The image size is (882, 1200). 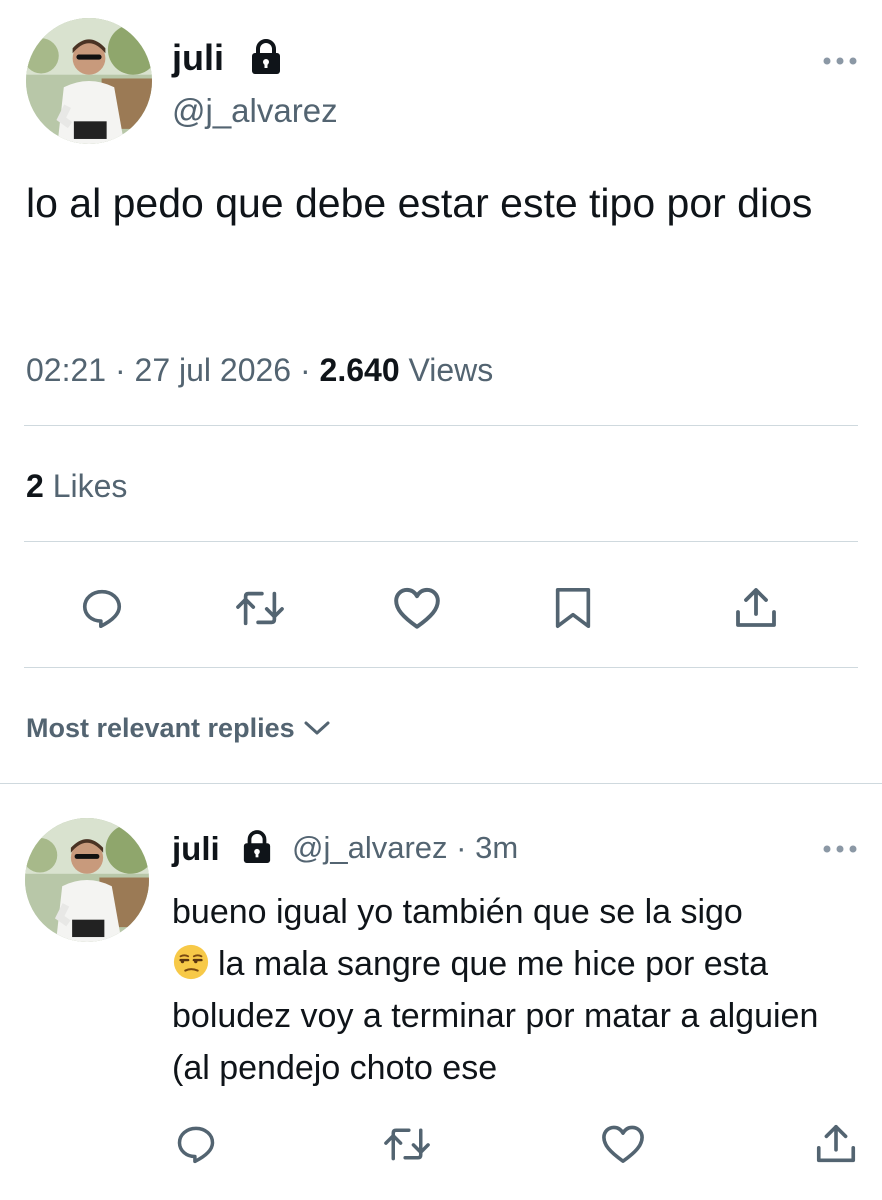 I want to click on reply-text-line: bueno igual yo también que se la sigo, so click(x=457, y=912).